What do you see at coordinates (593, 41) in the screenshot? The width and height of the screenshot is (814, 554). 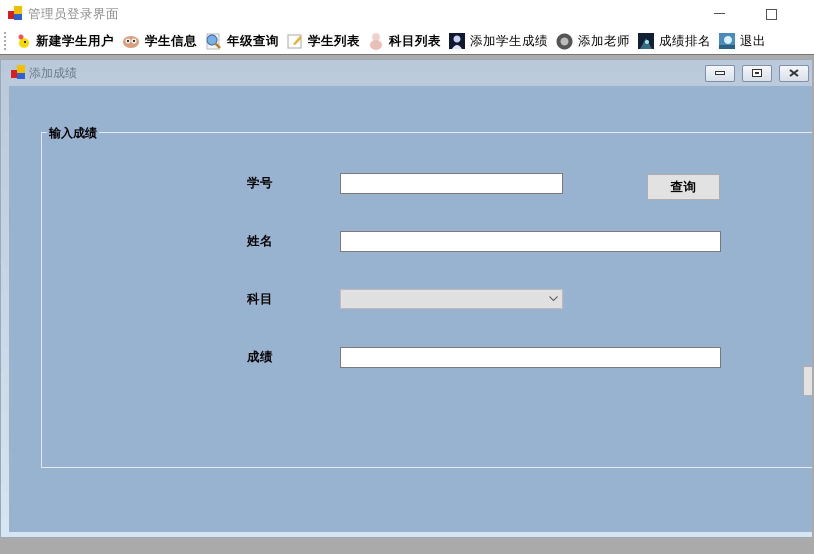 I see `toolbar-button: 添加老师` at bounding box center [593, 41].